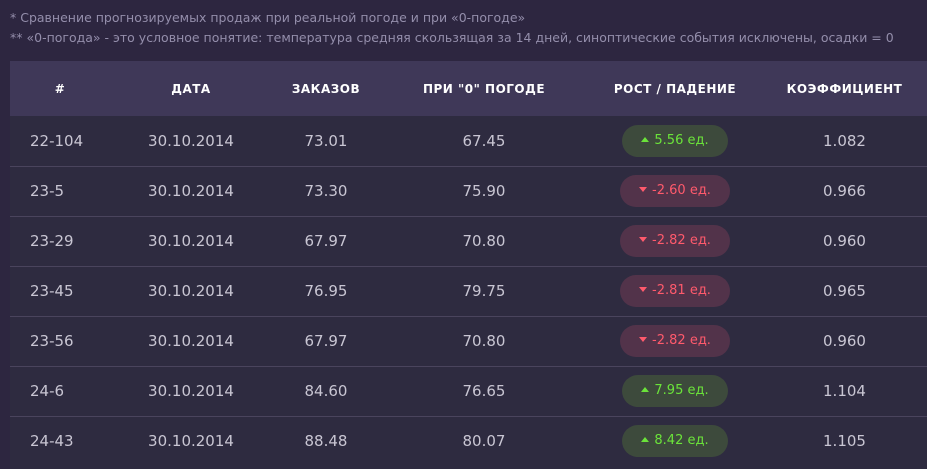 The height and width of the screenshot is (469, 927). I want to click on cell-orders: 73.01, so click(326, 140).